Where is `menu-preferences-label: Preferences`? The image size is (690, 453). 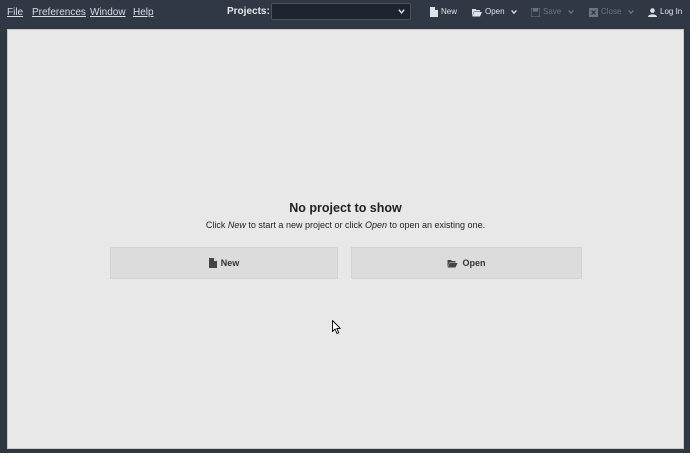 menu-preferences-label: Preferences is located at coordinates (59, 12).